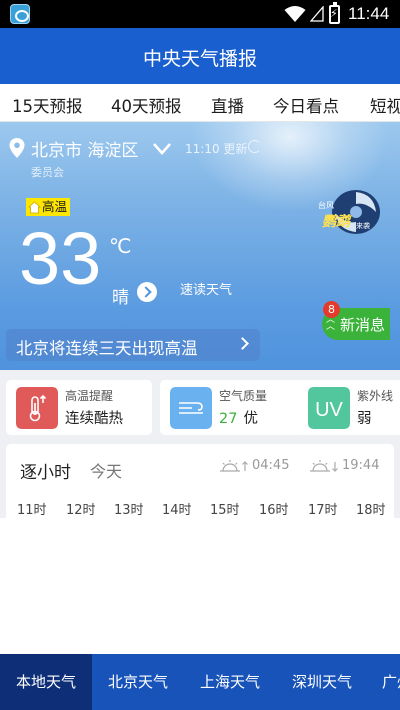 The height and width of the screenshot is (710, 400). I want to click on card-value: 27 优, so click(238, 417).